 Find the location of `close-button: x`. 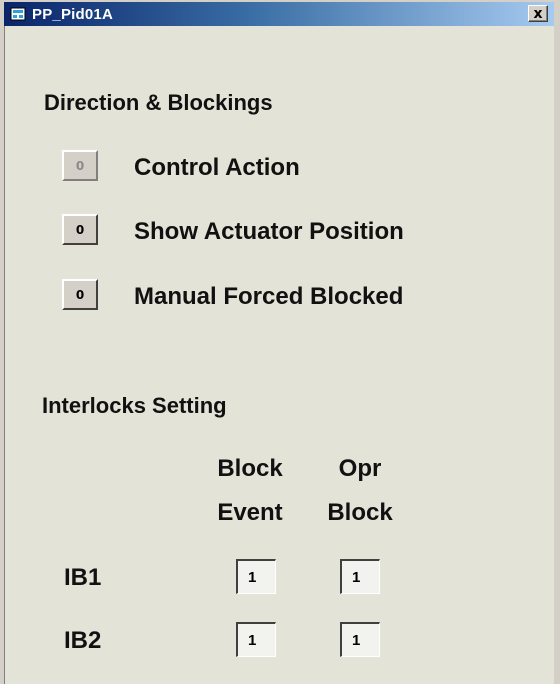

close-button: x is located at coordinates (538, 13).